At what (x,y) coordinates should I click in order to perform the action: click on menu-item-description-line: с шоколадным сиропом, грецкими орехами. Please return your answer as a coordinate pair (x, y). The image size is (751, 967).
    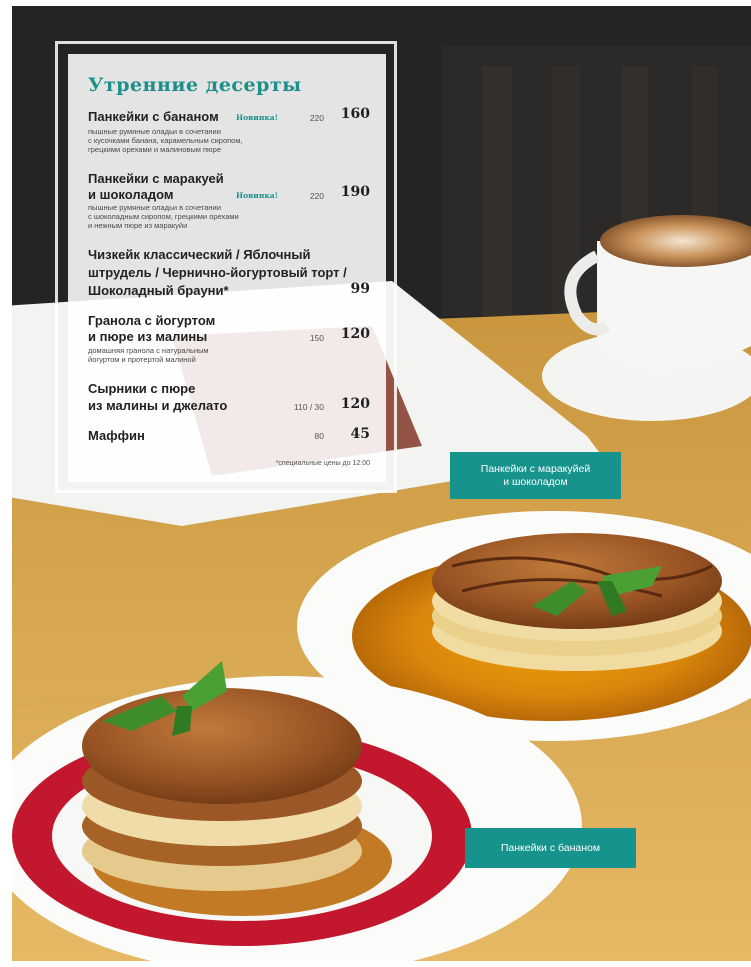
    Looking at the image, I should click on (163, 216).